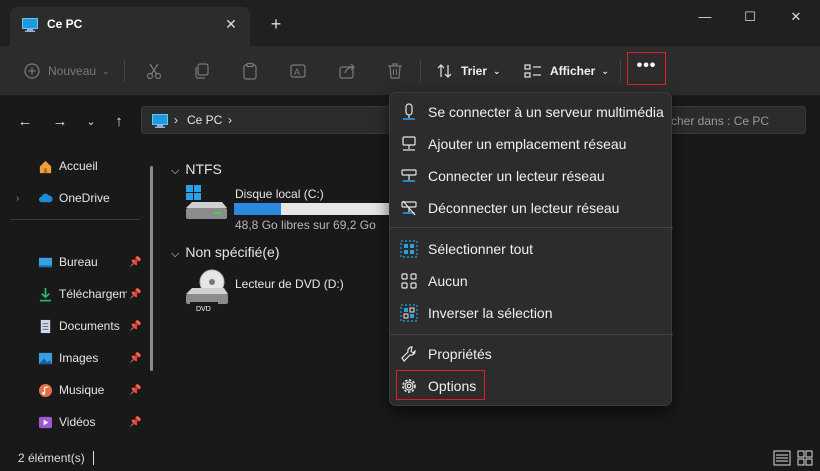 This screenshot has height=471, width=820. Describe the element at coordinates (151, 268) in the screenshot. I see `sidebar-scrollbar` at that location.